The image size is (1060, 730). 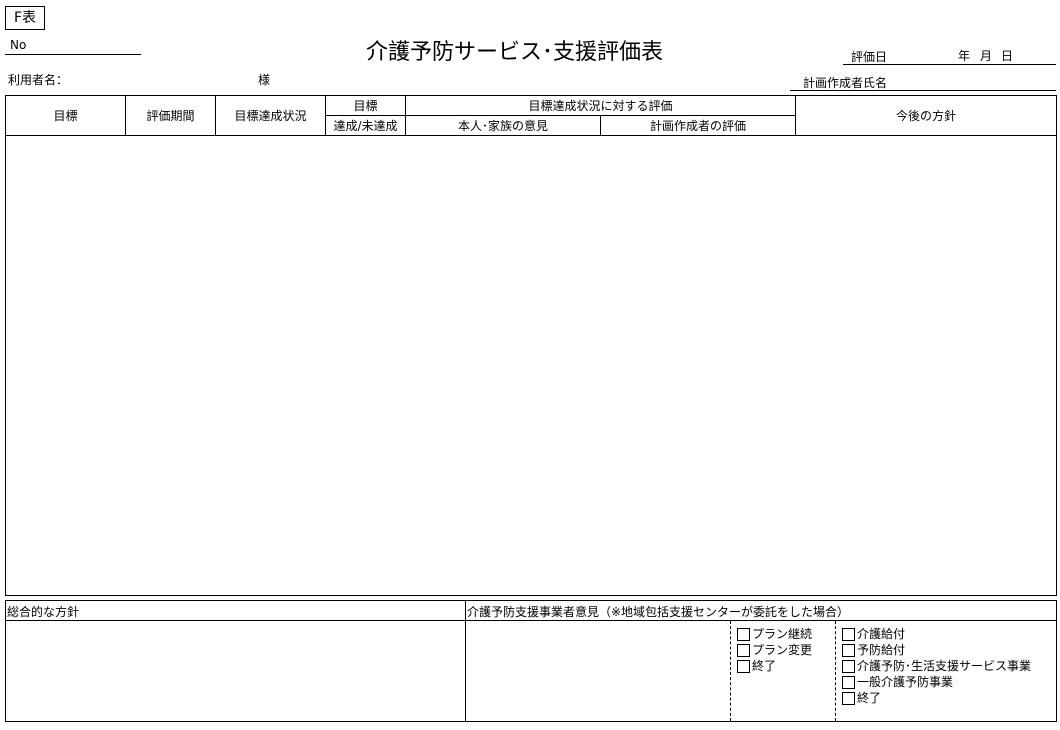 What do you see at coordinates (964, 56) in the screenshot?
I see `eval-year-label: 年` at bounding box center [964, 56].